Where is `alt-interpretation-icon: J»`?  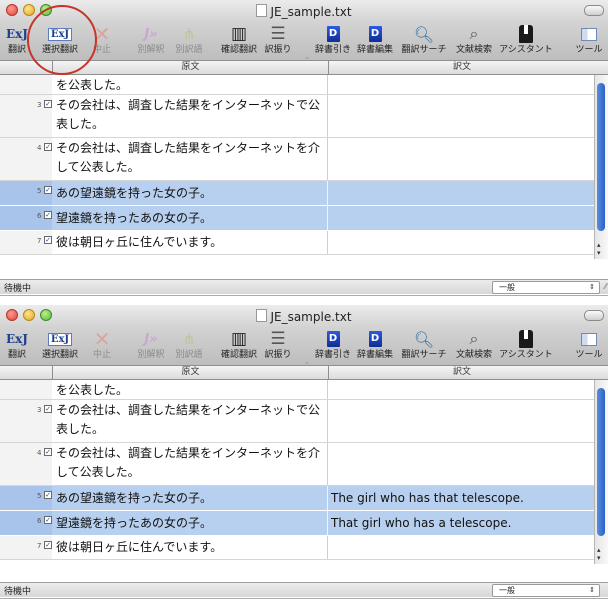 alt-interpretation-icon: J» is located at coordinates (151, 34).